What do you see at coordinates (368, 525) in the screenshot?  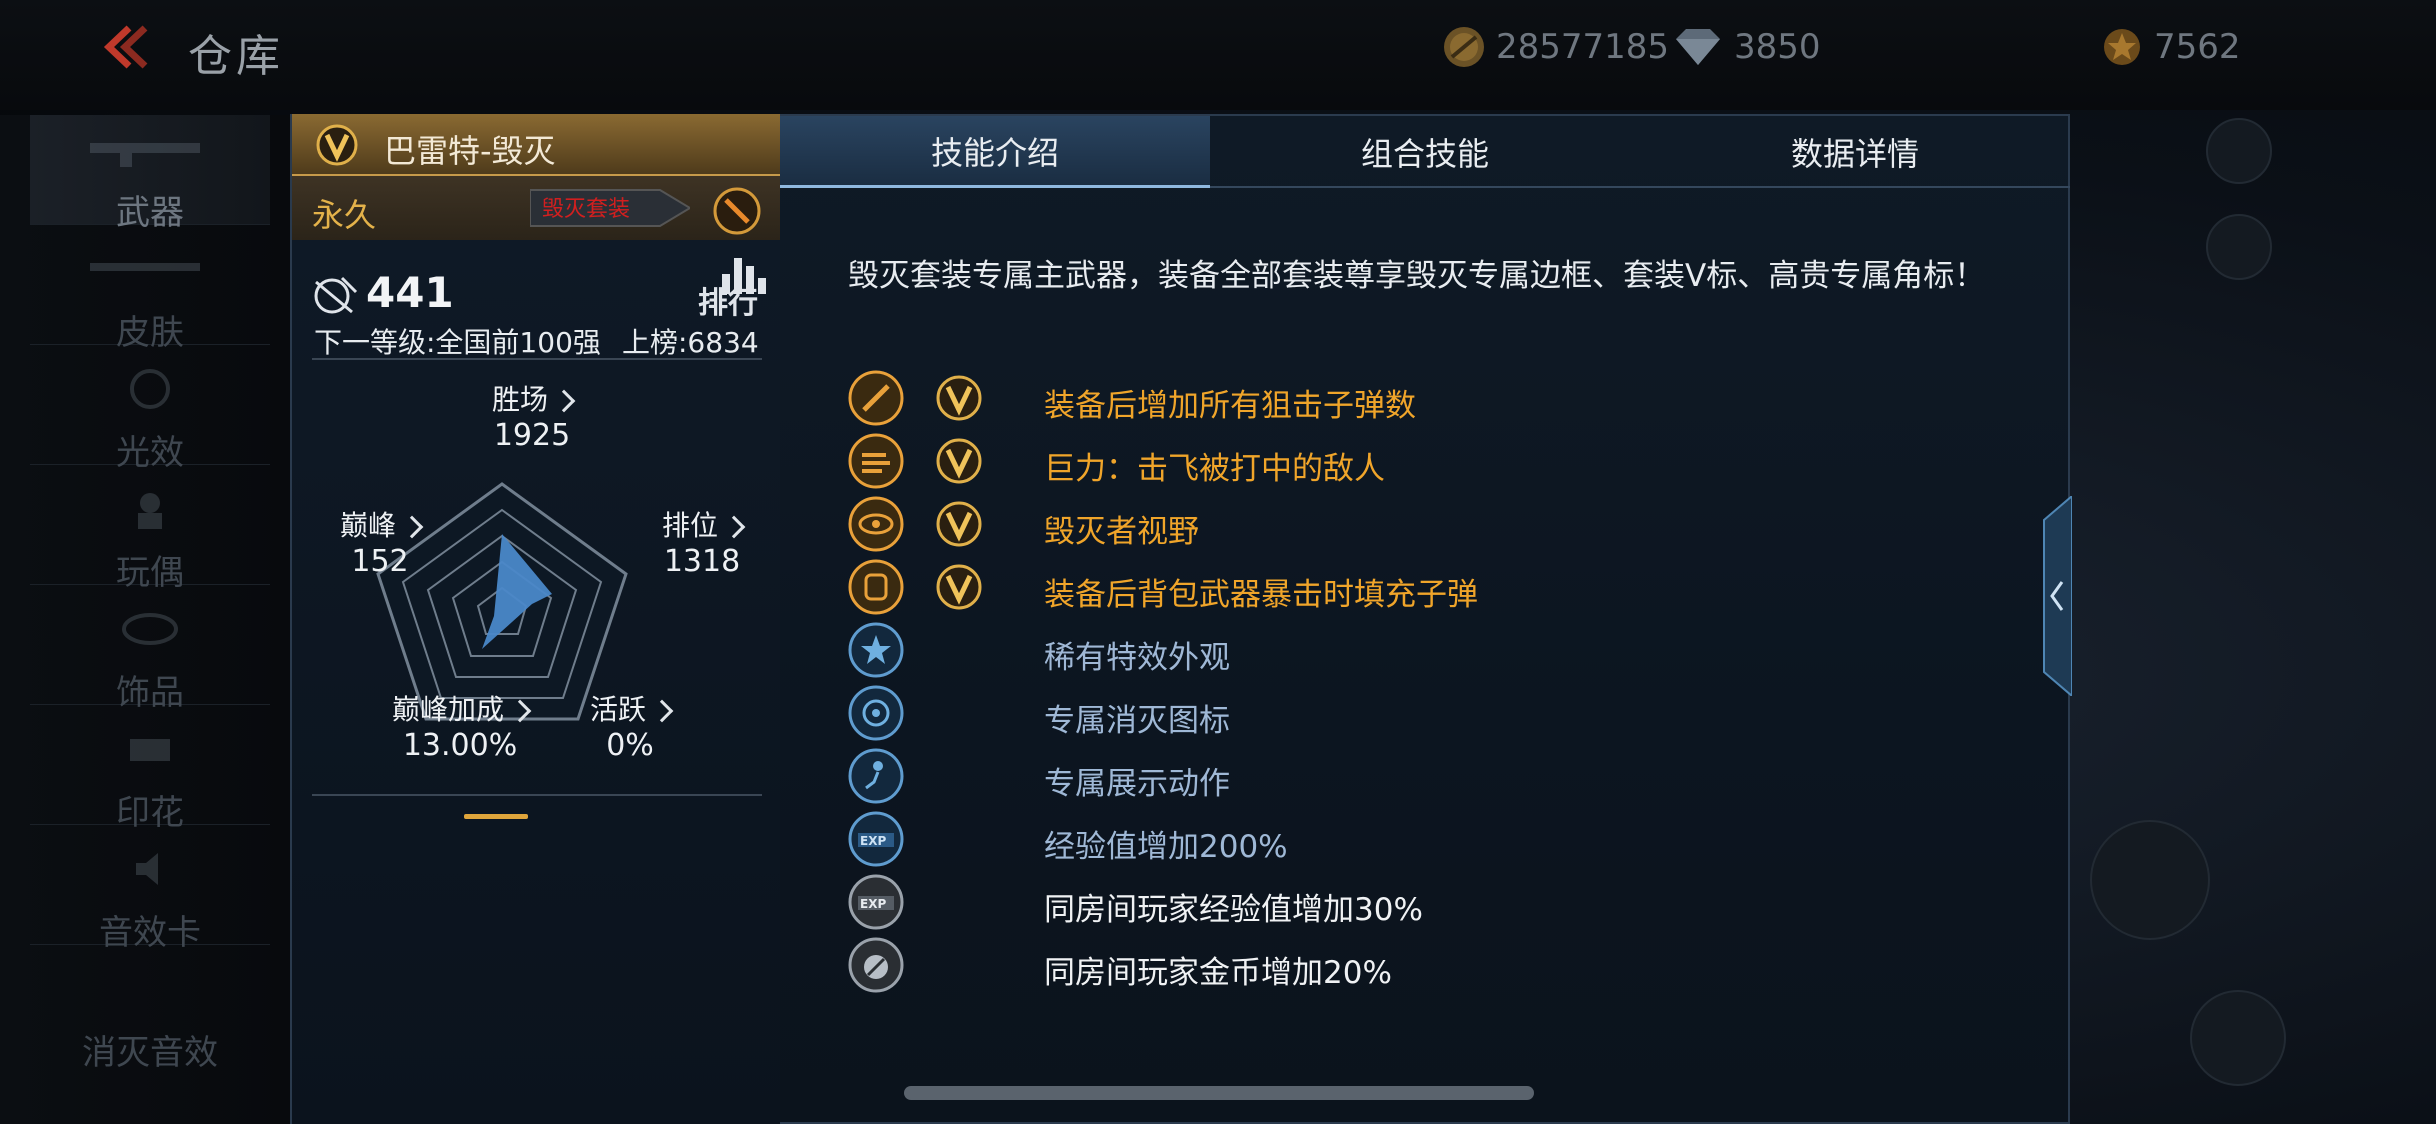 I see `stat-peak-label: 巅峰` at bounding box center [368, 525].